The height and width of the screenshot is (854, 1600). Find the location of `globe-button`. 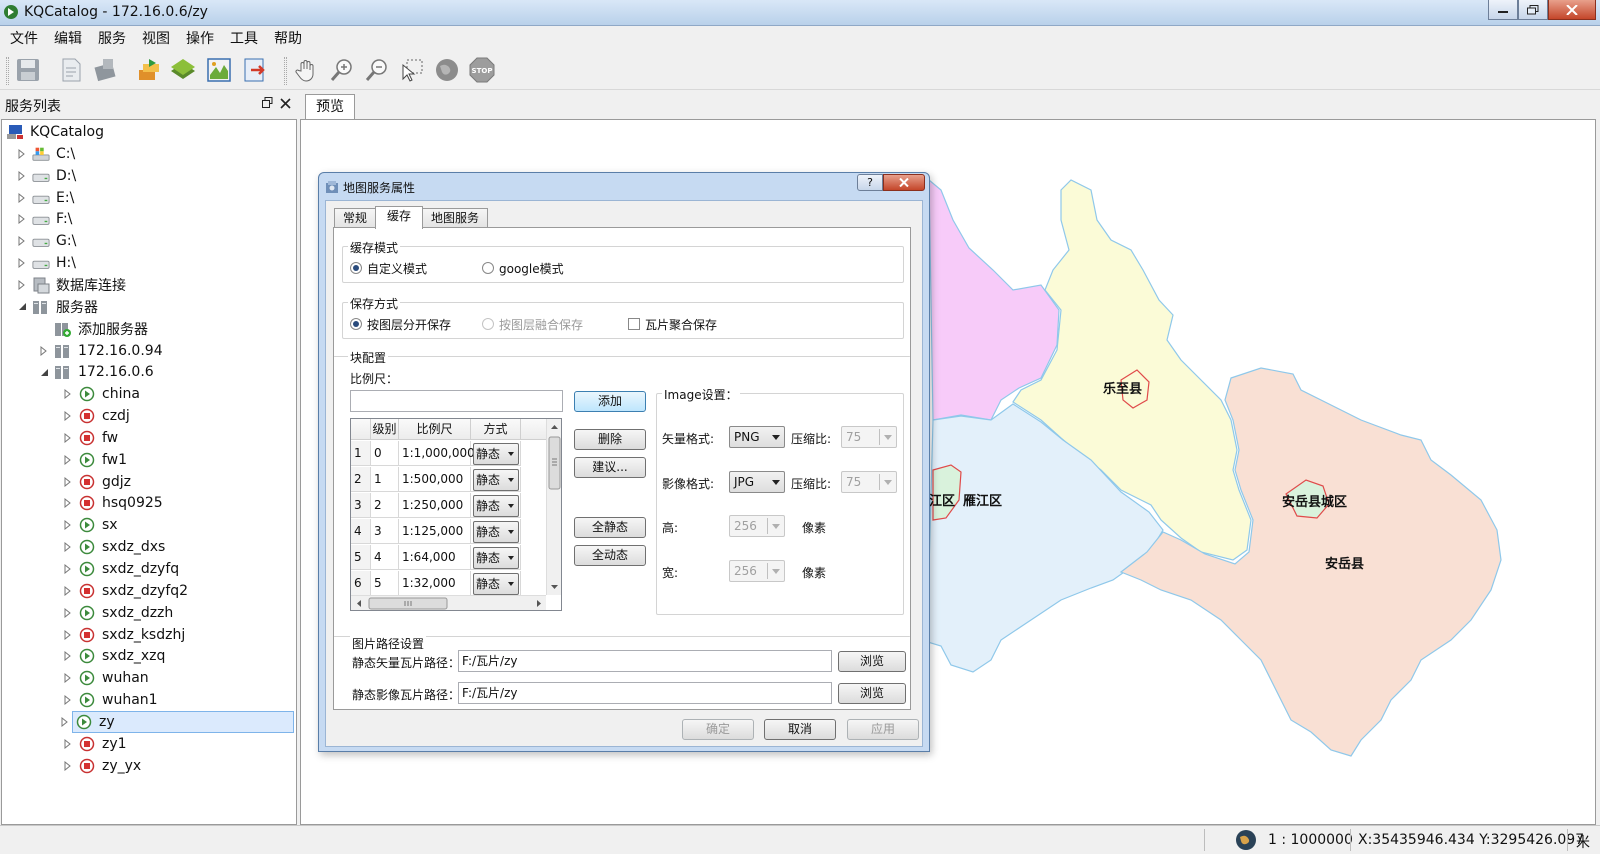

globe-button is located at coordinates (447, 70).